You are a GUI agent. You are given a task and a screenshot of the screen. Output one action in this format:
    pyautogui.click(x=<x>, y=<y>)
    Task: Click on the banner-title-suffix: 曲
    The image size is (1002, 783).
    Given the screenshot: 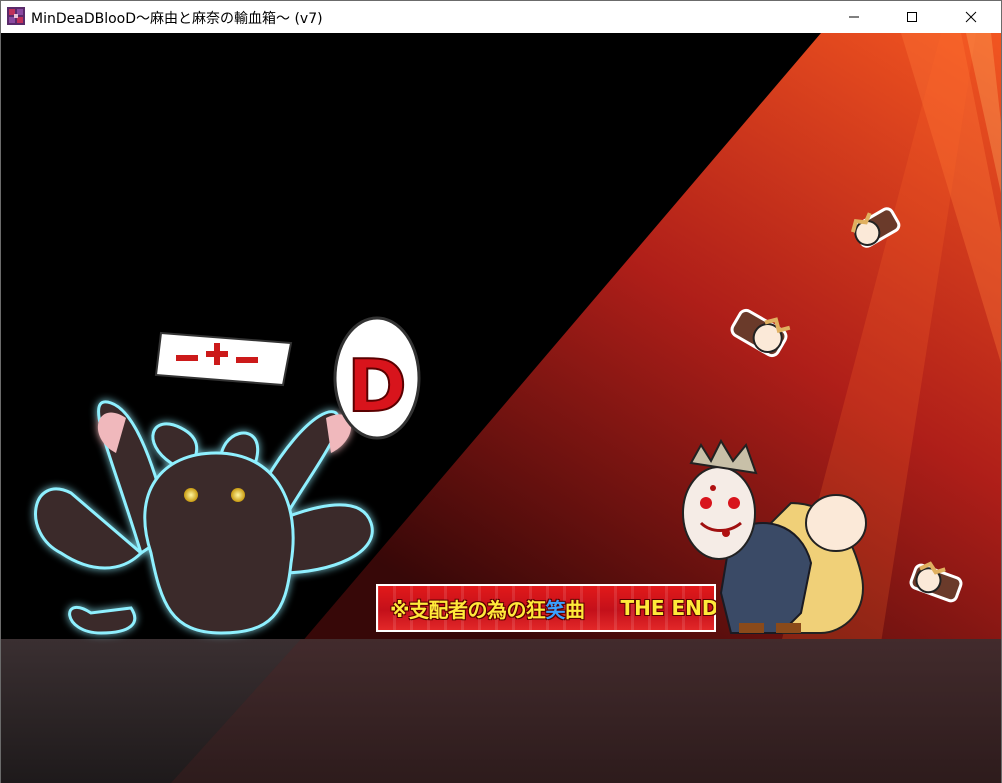 What is the action you would take?
    pyautogui.click(x=574, y=609)
    